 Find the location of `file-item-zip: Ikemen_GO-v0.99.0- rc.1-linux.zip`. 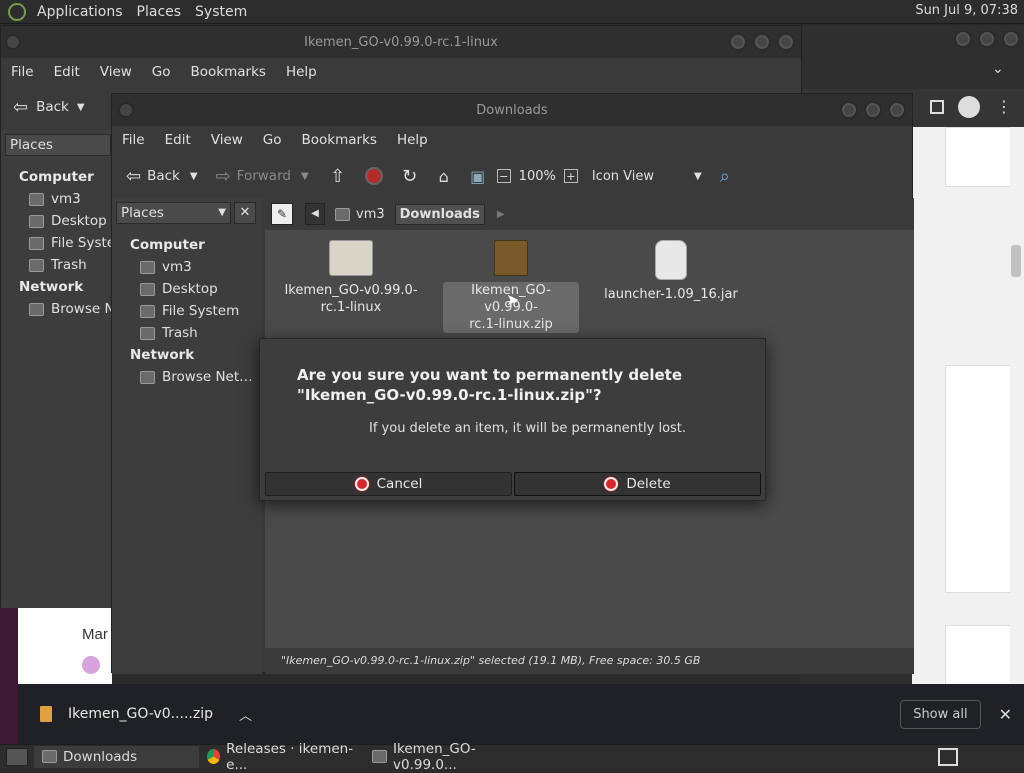

file-item-zip: Ikemen_GO-v0.99.0- rc.1-linux.zip is located at coordinates (511, 286).